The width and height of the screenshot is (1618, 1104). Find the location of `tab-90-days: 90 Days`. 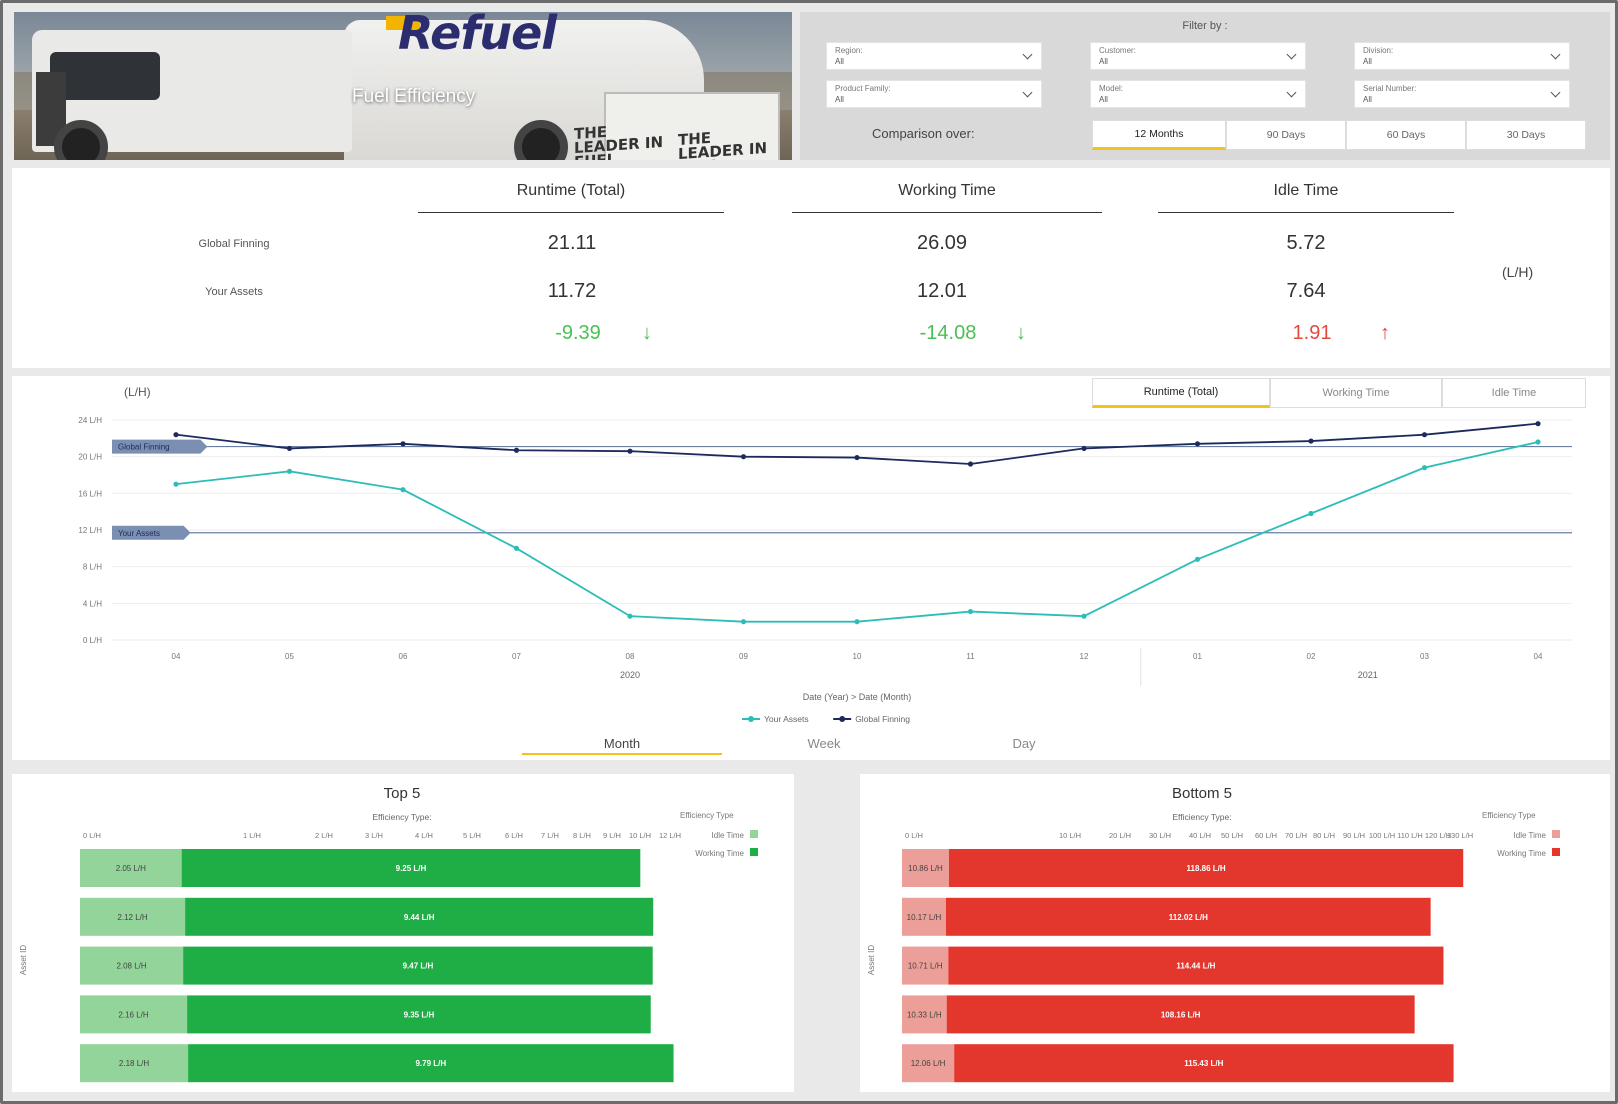

tab-90-days: 90 Days is located at coordinates (1286, 135).